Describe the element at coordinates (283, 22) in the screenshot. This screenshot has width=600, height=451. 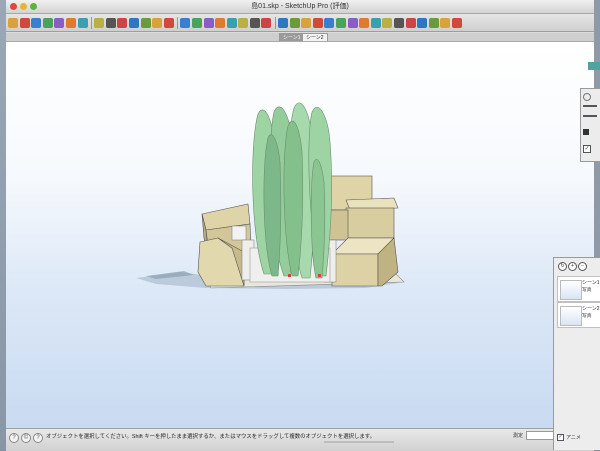
I see `axes-icon` at that location.